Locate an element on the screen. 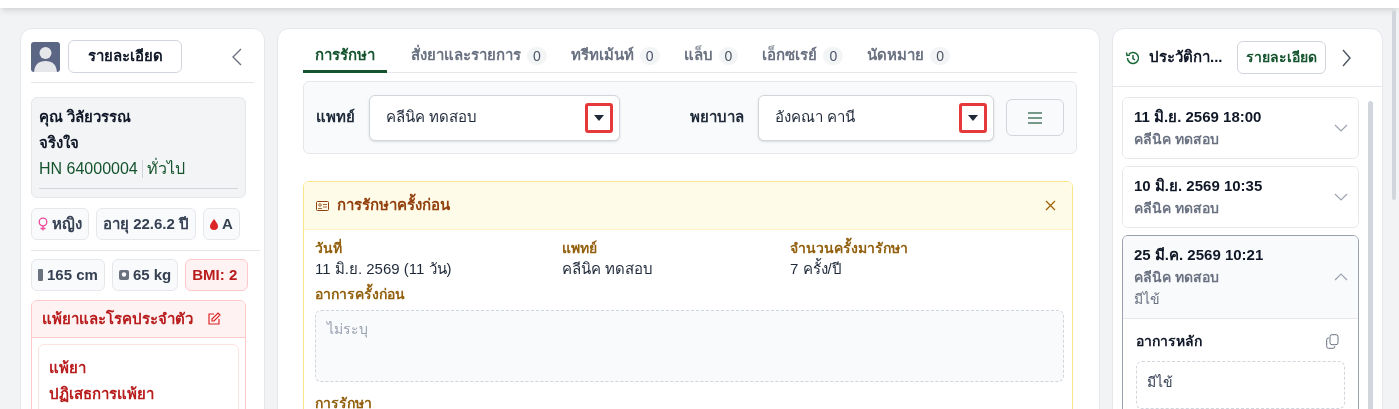  tab: ทรีทเม้นท์ 0 is located at coordinates (615, 57).